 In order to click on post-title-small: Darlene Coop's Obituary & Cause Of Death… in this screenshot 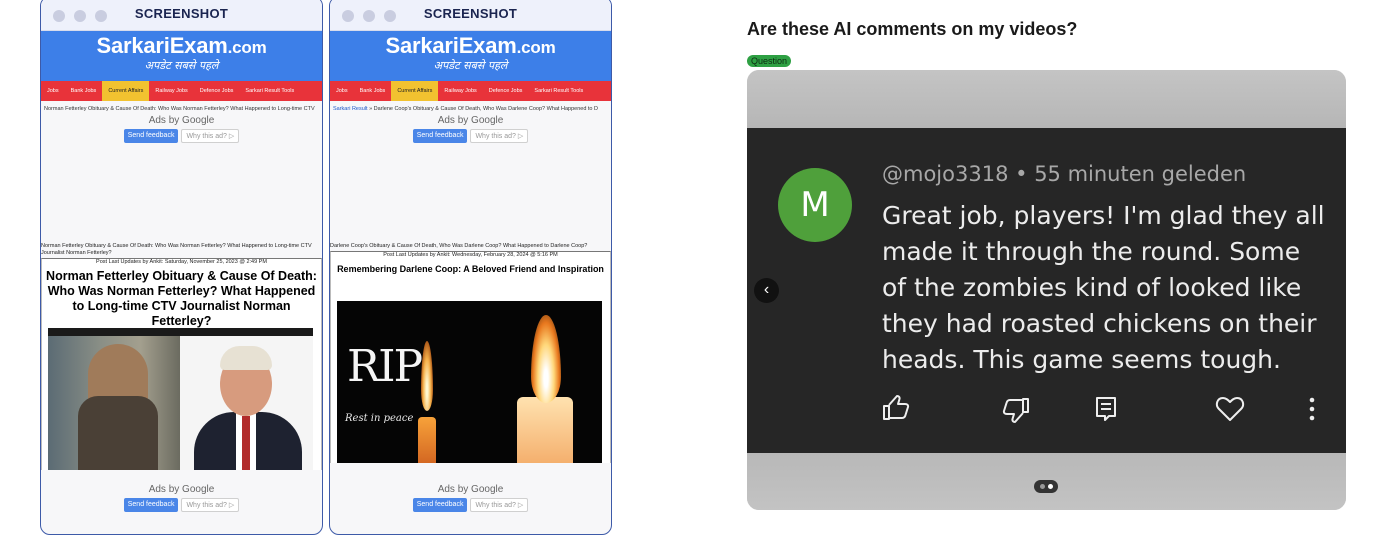, I will do `click(459, 246)`.